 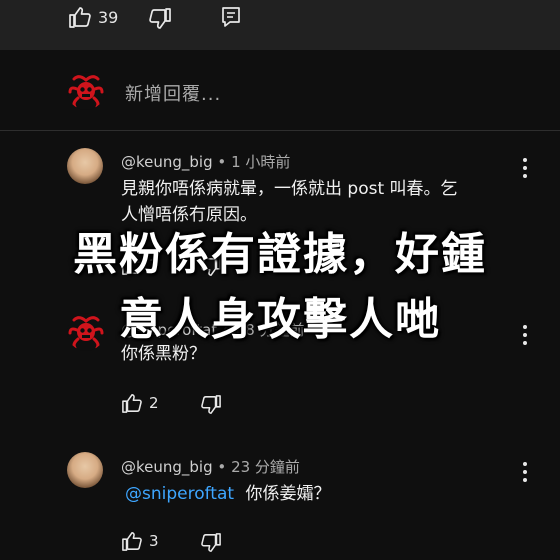 I want to click on like-count: 39, so click(x=108, y=17).